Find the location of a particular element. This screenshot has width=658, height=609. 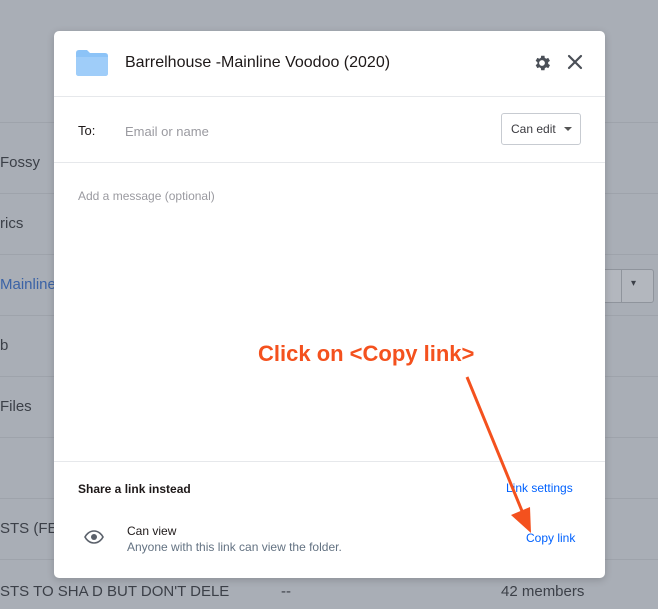

gear-icon is located at coordinates (542, 63).